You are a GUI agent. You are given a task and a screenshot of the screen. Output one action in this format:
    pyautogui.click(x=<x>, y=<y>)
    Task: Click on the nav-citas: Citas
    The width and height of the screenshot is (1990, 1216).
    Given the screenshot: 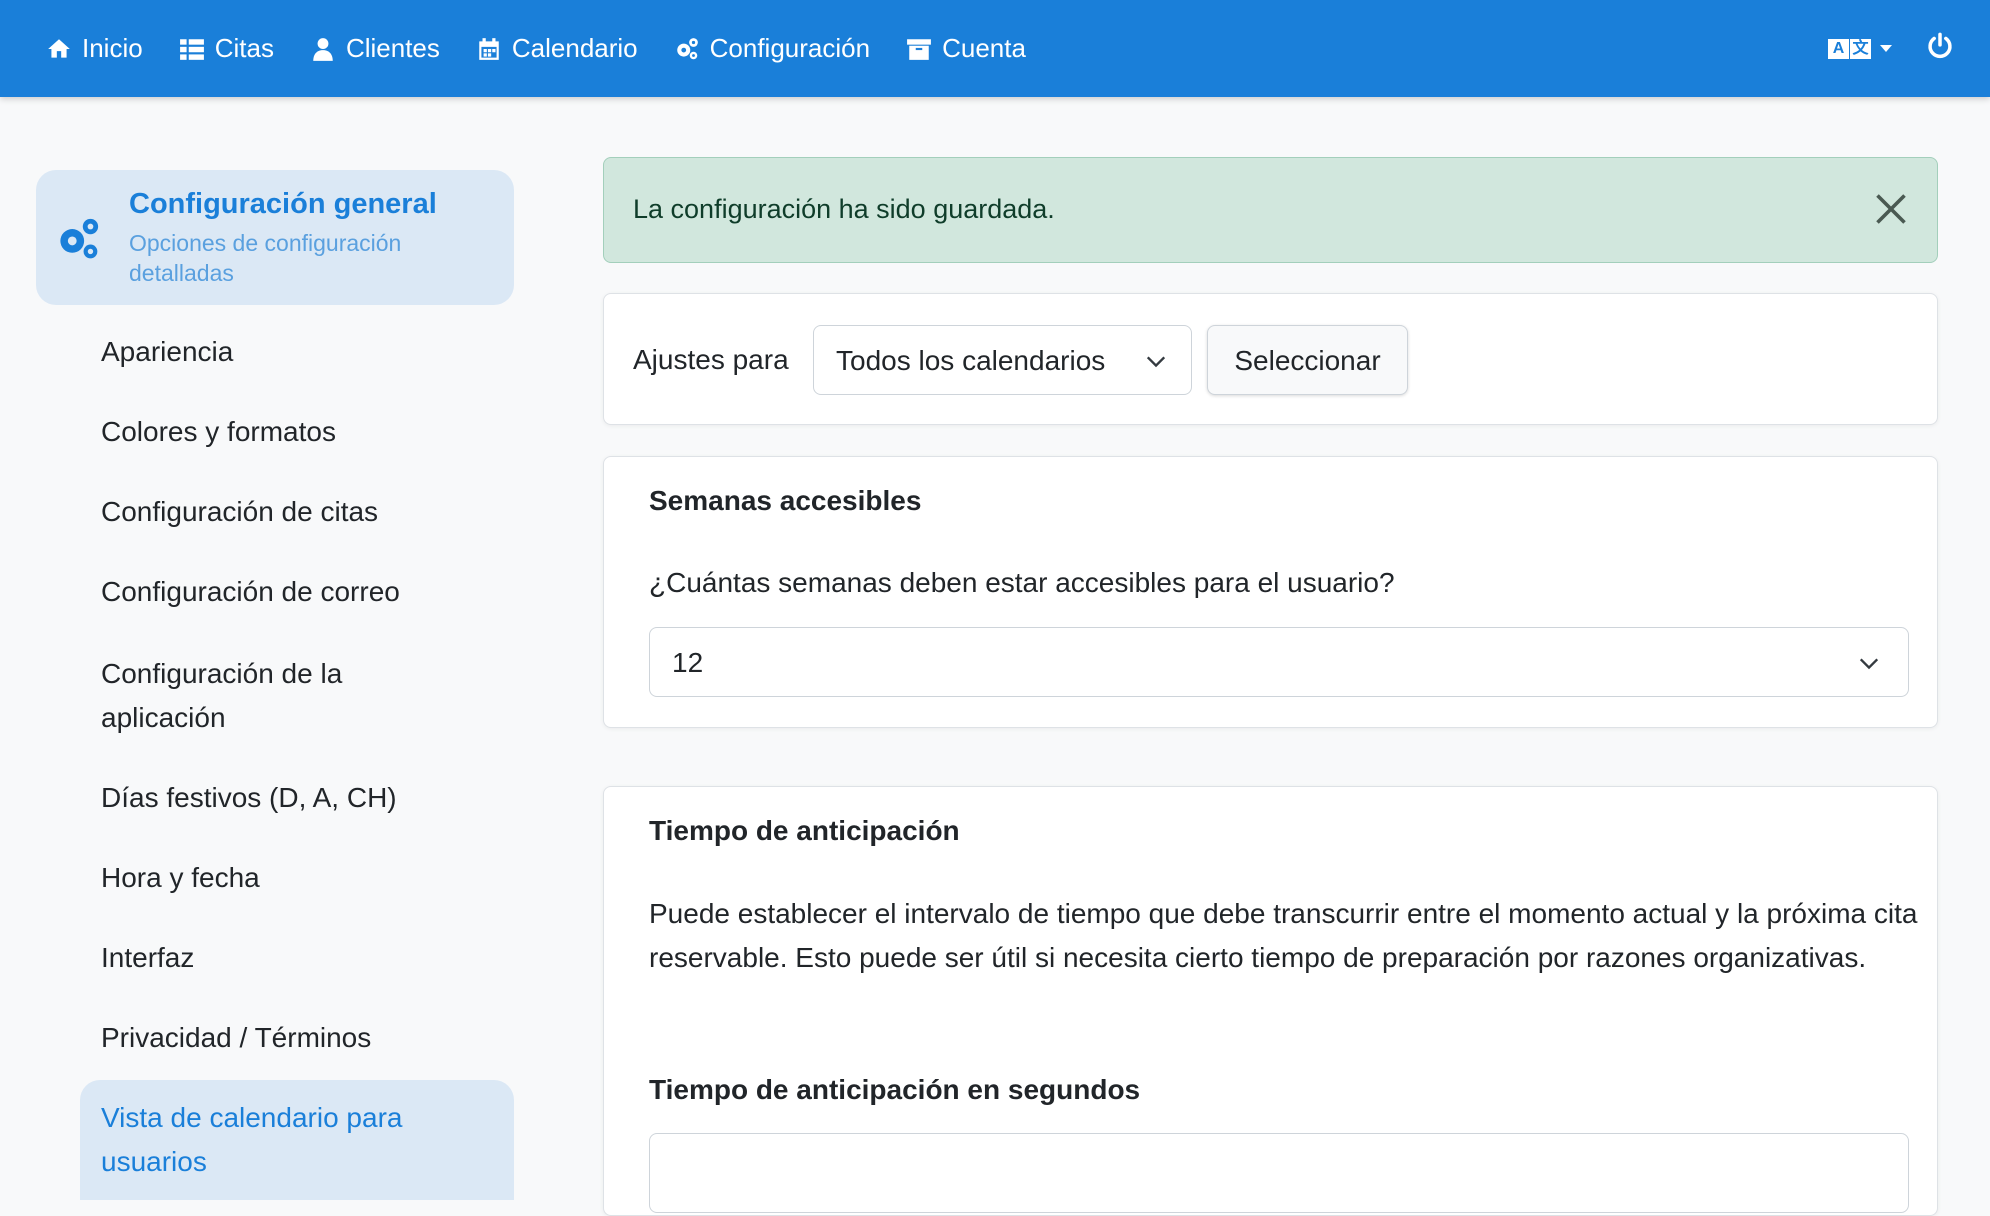 What is the action you would take?
    pyautogui.click(x=226, y=48)
    